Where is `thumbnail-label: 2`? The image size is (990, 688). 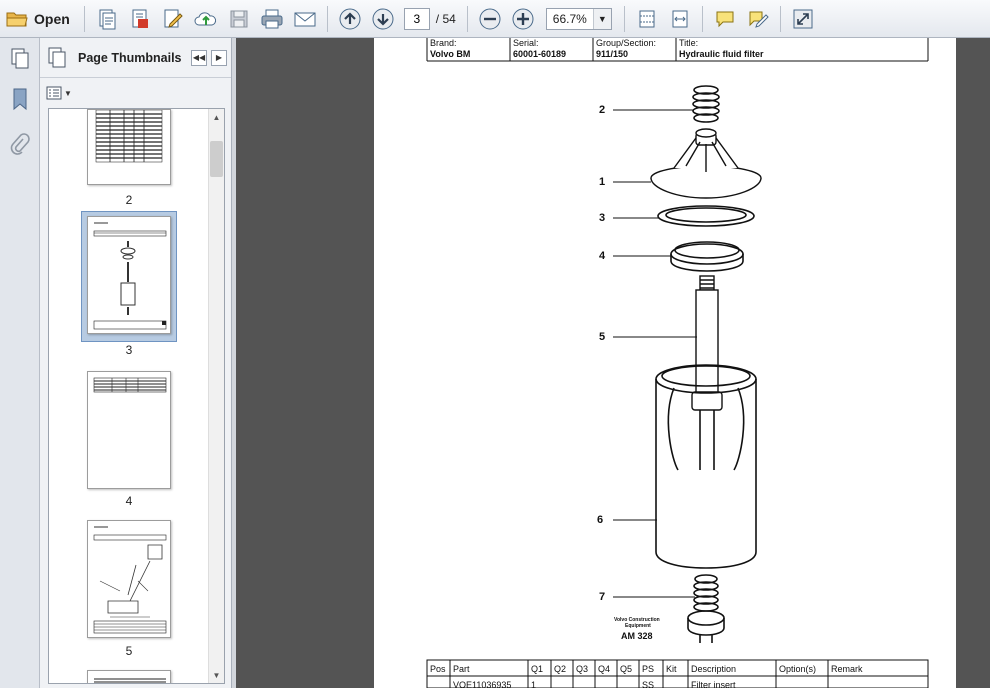
thumbnail-label: 2 is located at coordinates (129, 200).